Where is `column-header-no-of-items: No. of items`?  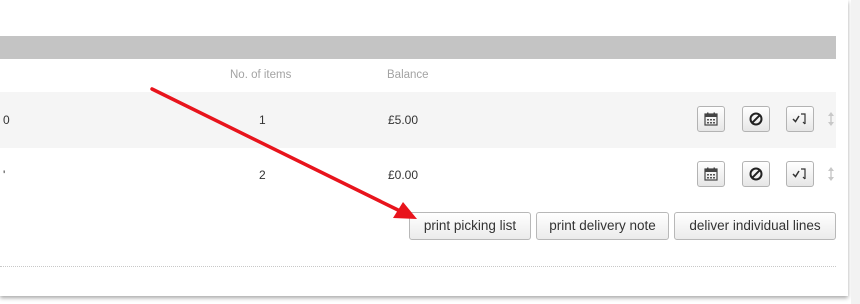 column-header-no-of-items: No. of items is located at coordinates (261, 75).